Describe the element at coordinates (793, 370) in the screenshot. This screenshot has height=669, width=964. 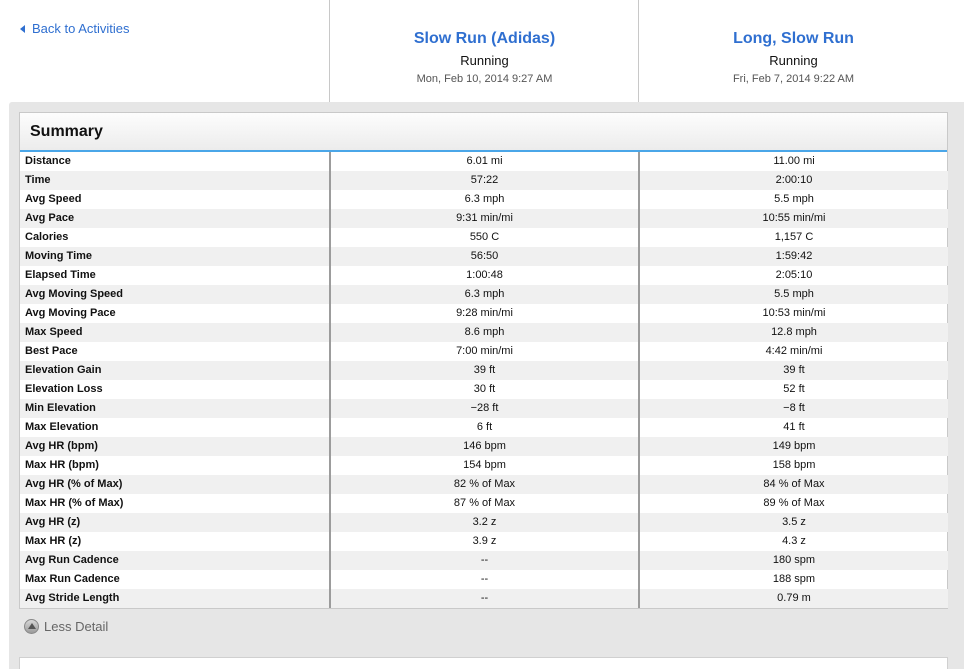
I see `activity-2-value: 39 ft` at that location.